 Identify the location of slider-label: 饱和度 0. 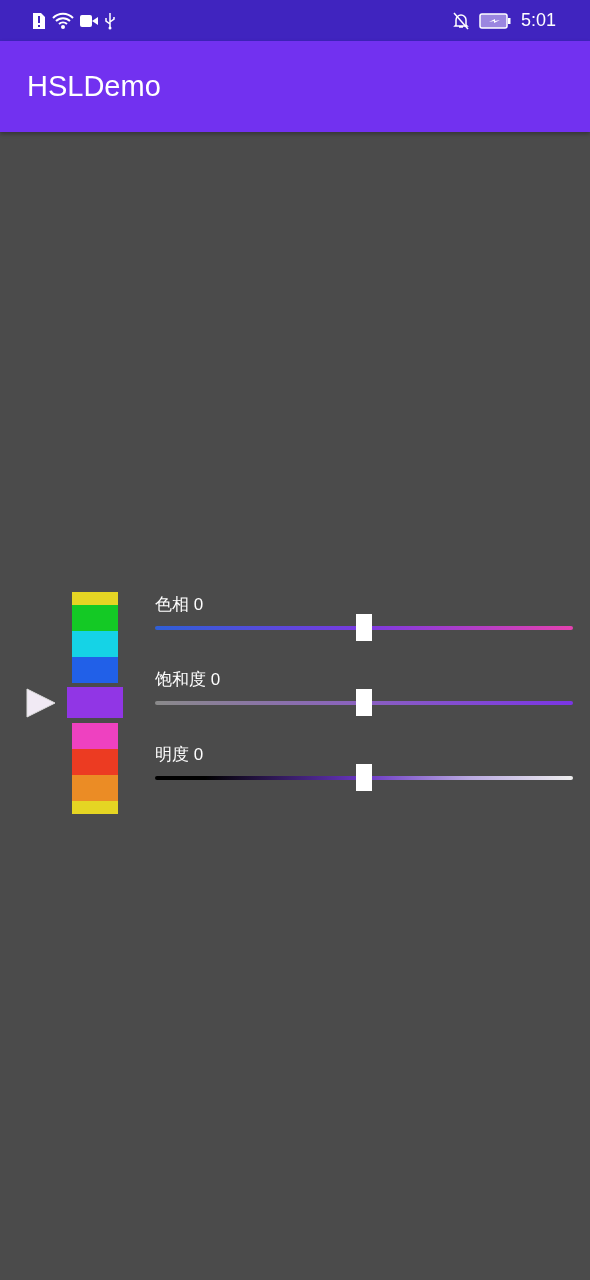
(188, 679).